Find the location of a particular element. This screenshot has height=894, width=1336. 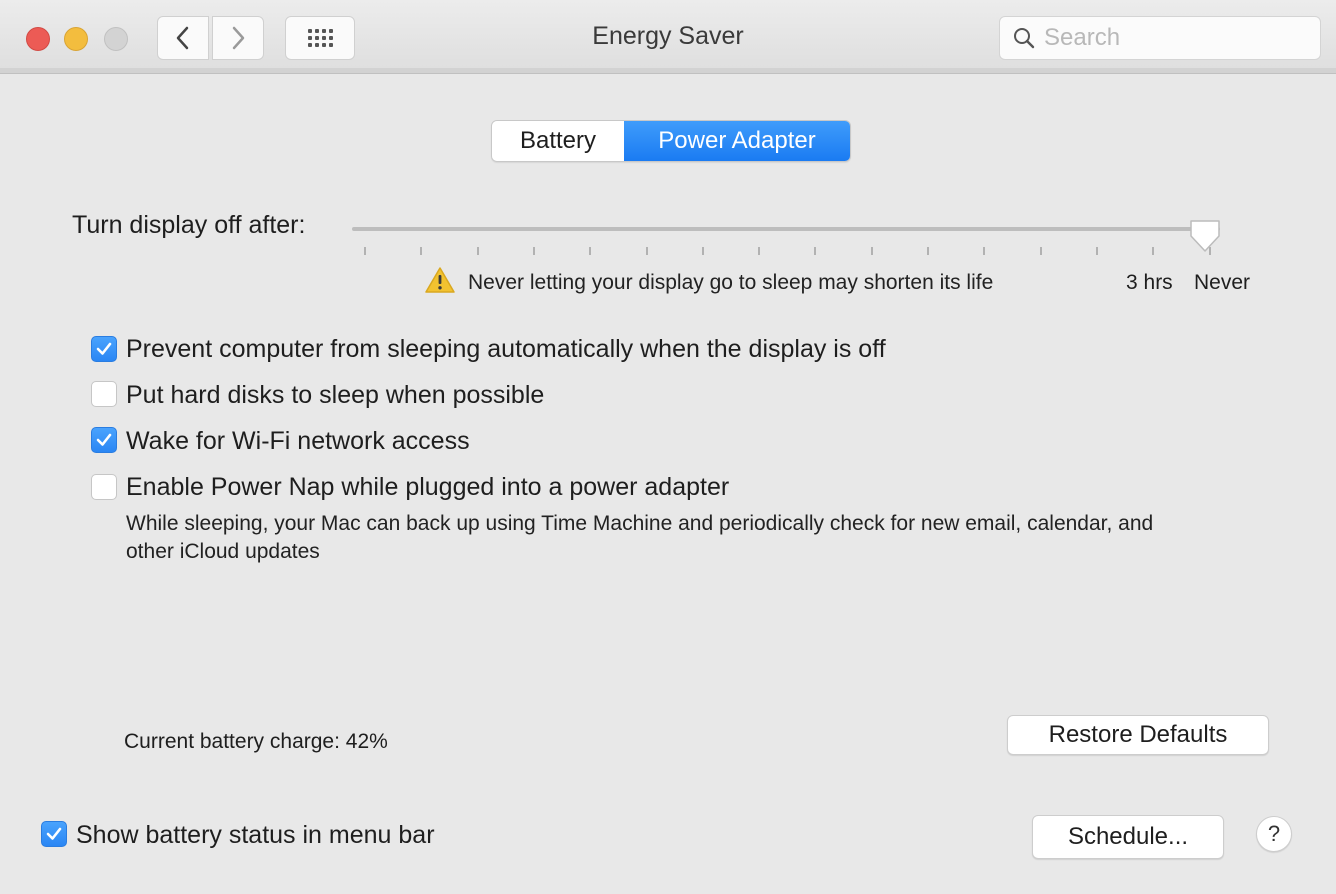

display-sleep-label: Turn display off after: is located at coordinates (189, 225).